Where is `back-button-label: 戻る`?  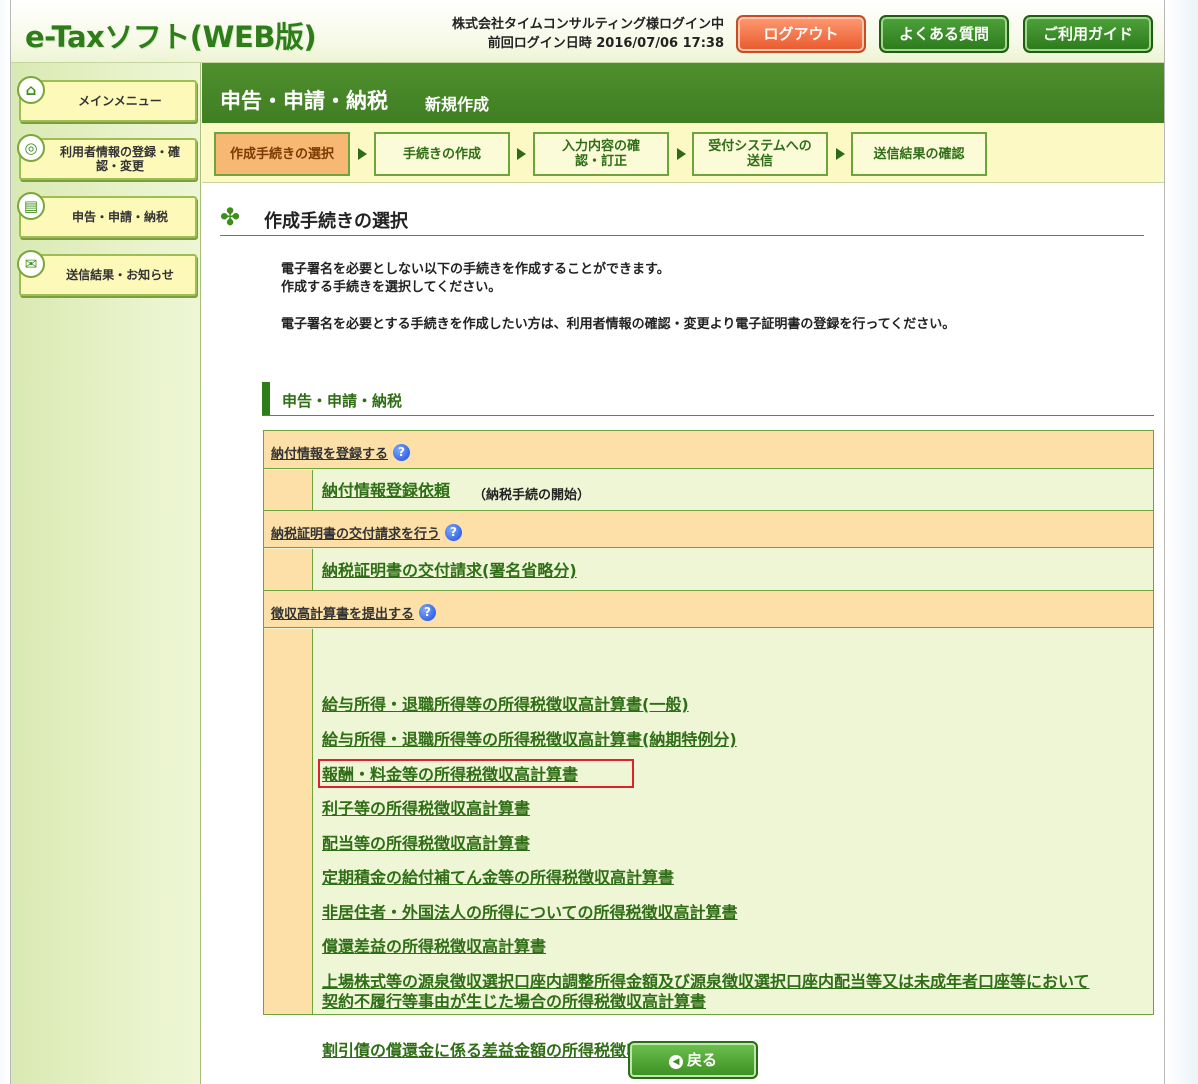
back-button-label: 戻る is located at coordinates (701, 1060).